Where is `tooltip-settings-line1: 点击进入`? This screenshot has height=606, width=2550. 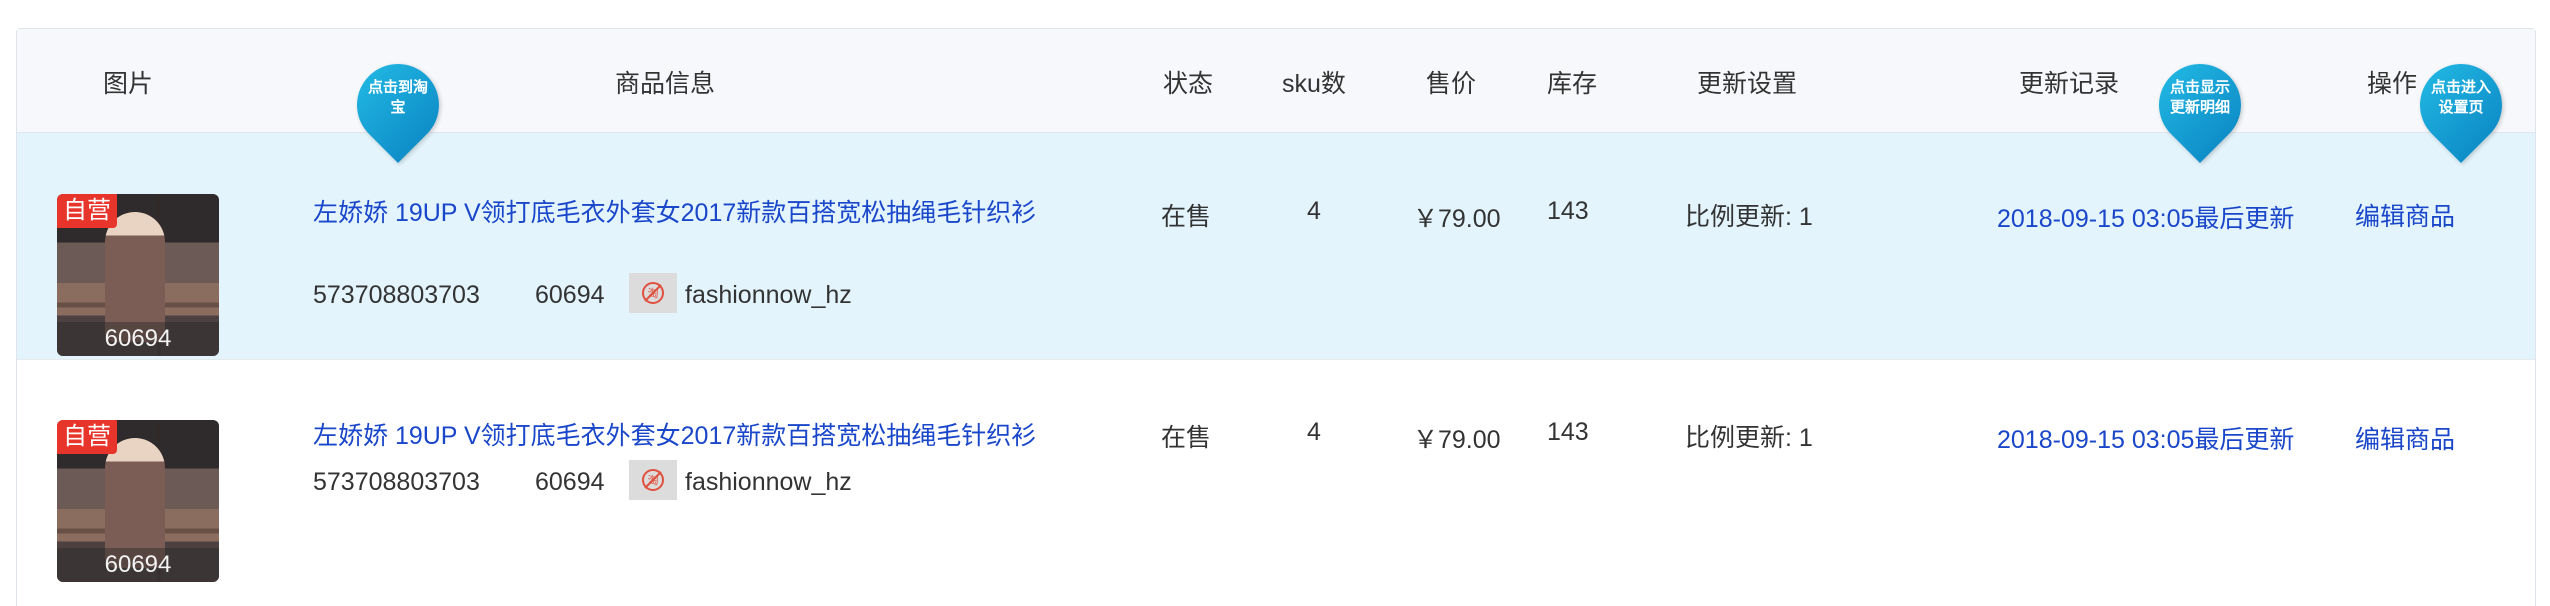 tooltip-settings-line1: 点击进入 is located at coordinates (2460, 87).